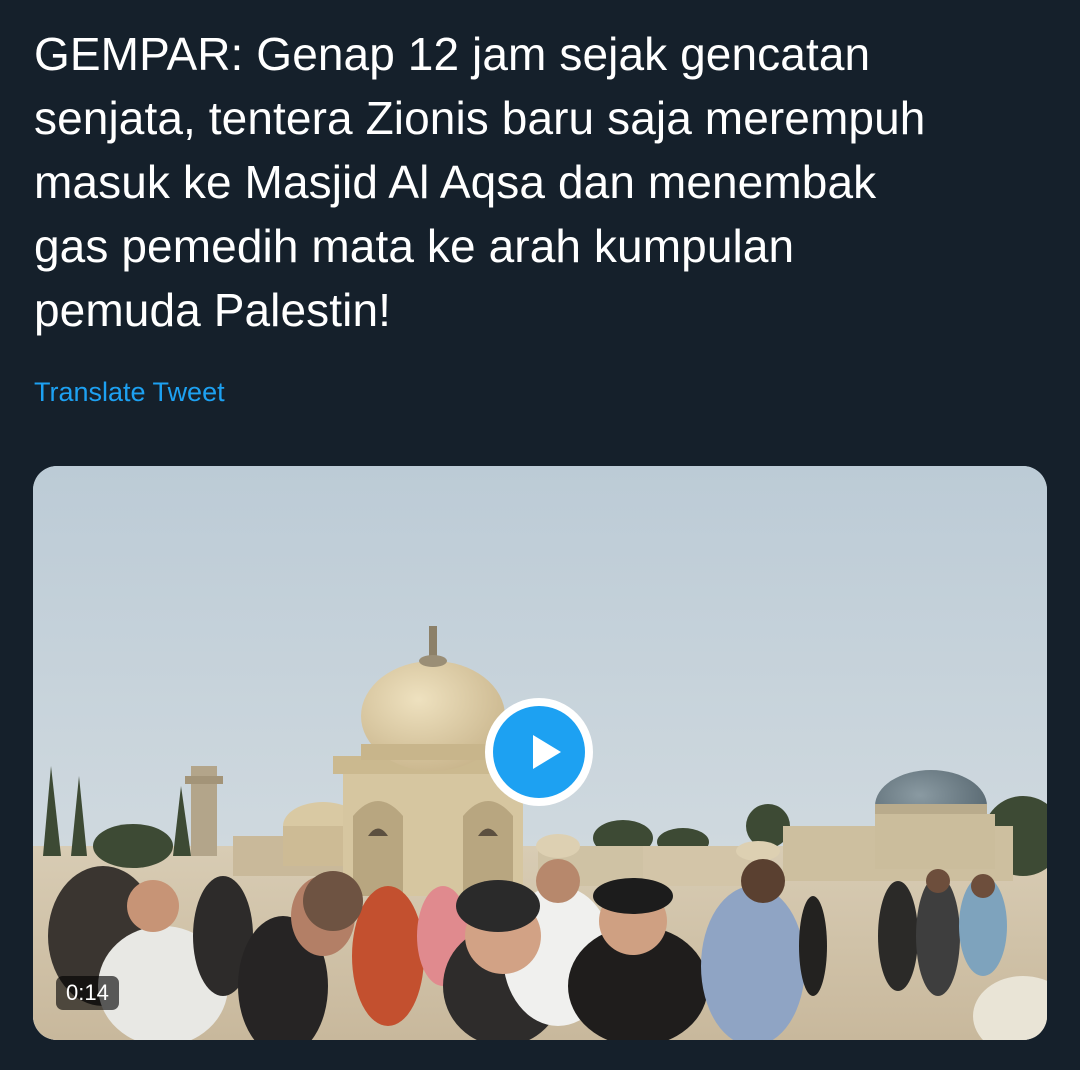 The height and width of the screenshot is (1070, 1080). What do you see at coordinates (129, 392) in the screenshot?
I see `translate-tweet-link: Translate Tweet` at bounding box center [129, 392].